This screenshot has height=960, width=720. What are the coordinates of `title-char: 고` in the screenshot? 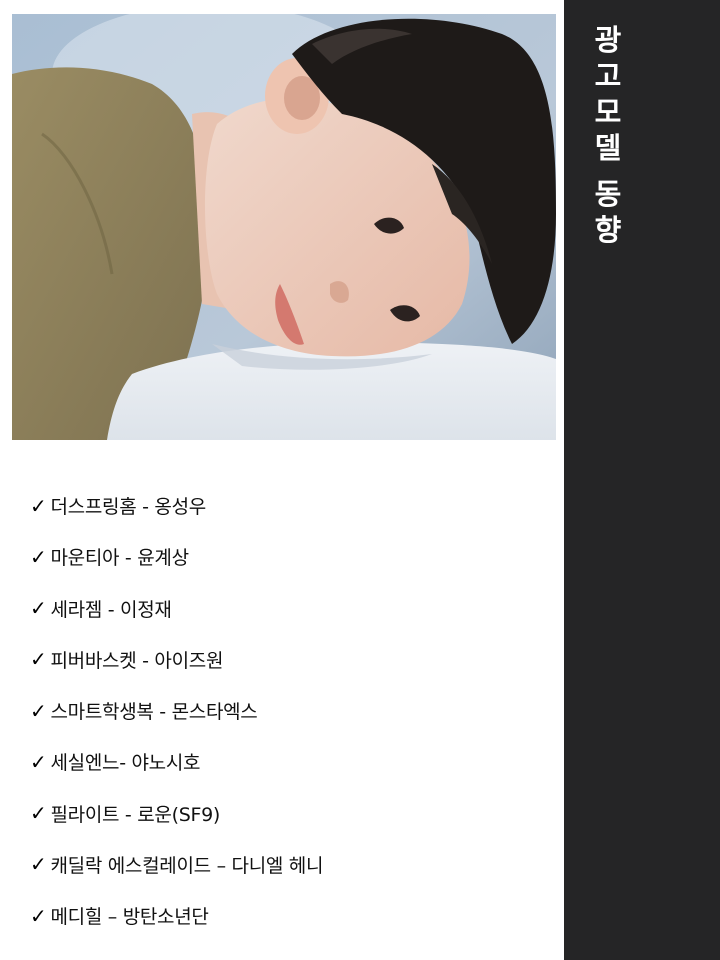 It's located at (608, 76).